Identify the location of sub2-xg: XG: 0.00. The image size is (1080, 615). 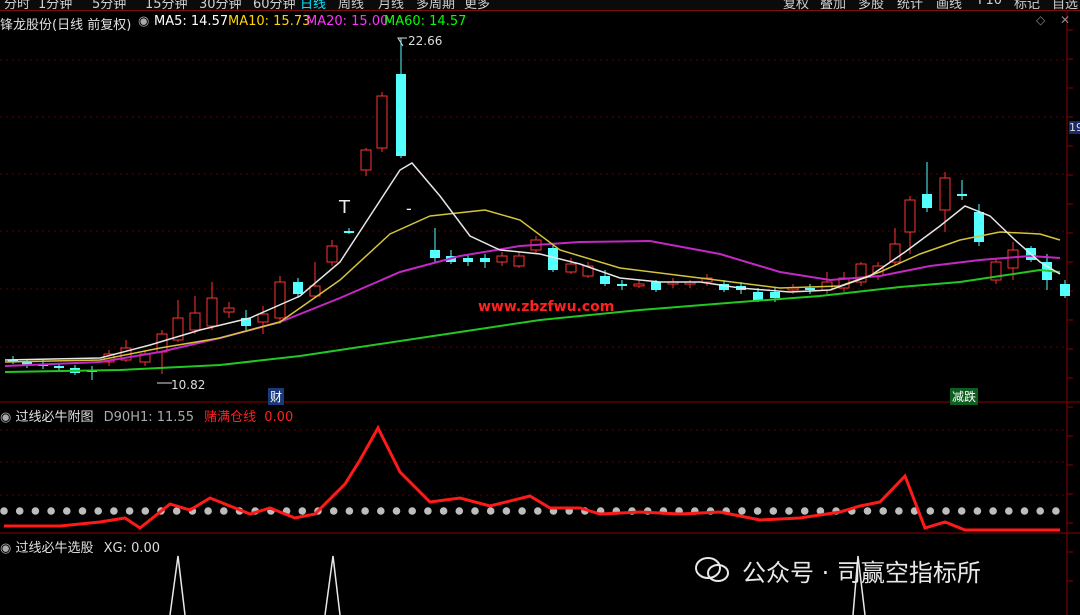
(132, 548).